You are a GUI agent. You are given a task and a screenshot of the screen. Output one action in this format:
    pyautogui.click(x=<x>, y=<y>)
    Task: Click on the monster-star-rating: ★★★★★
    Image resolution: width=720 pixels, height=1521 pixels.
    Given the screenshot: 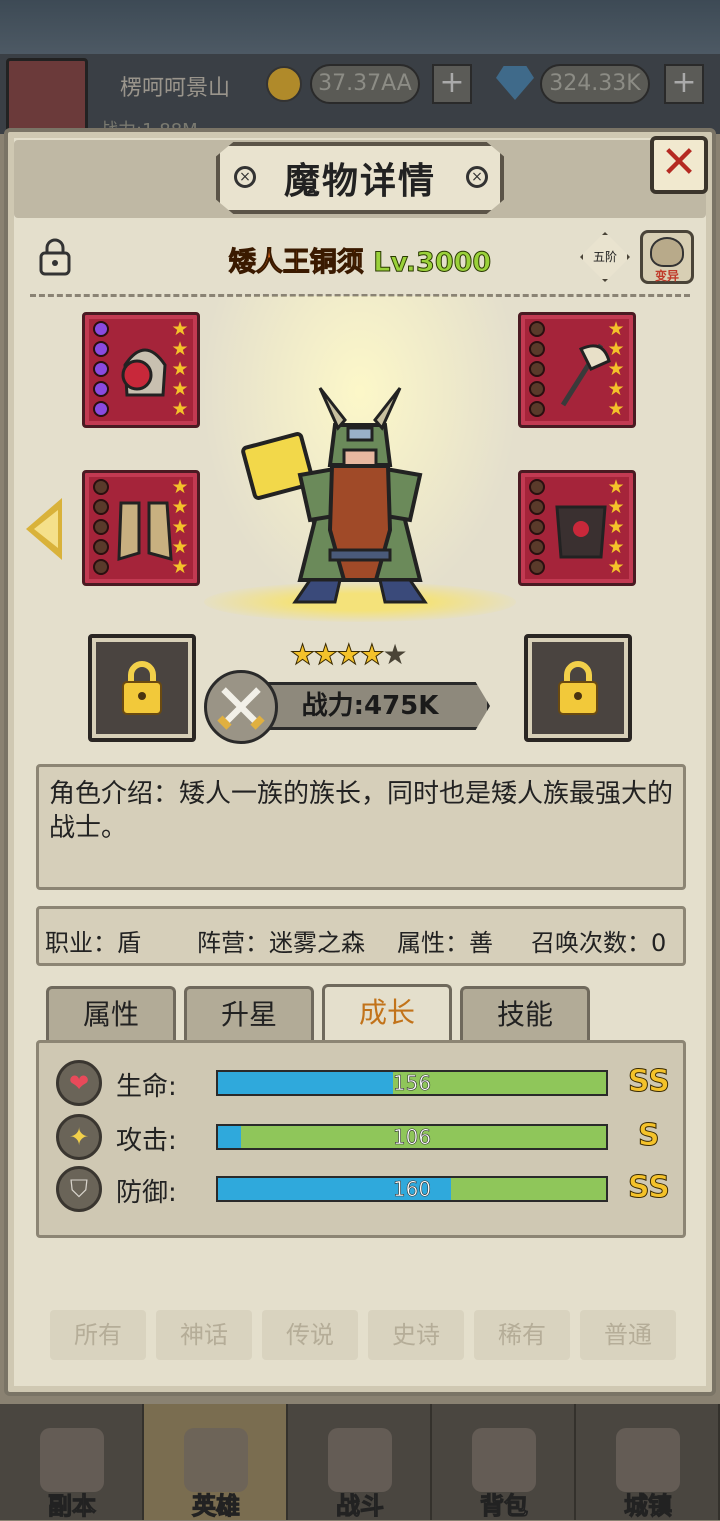 What is the action you would take?
    pyautogui.click(x=364, y=654)
    